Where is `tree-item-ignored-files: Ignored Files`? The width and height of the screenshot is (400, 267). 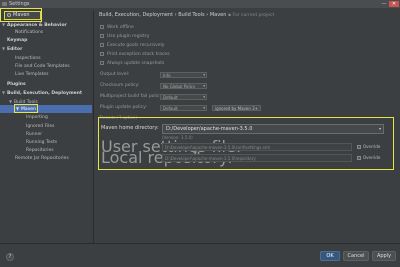
tree-item-ignored-files: Ignored Files is located at coordinates (46, 127).